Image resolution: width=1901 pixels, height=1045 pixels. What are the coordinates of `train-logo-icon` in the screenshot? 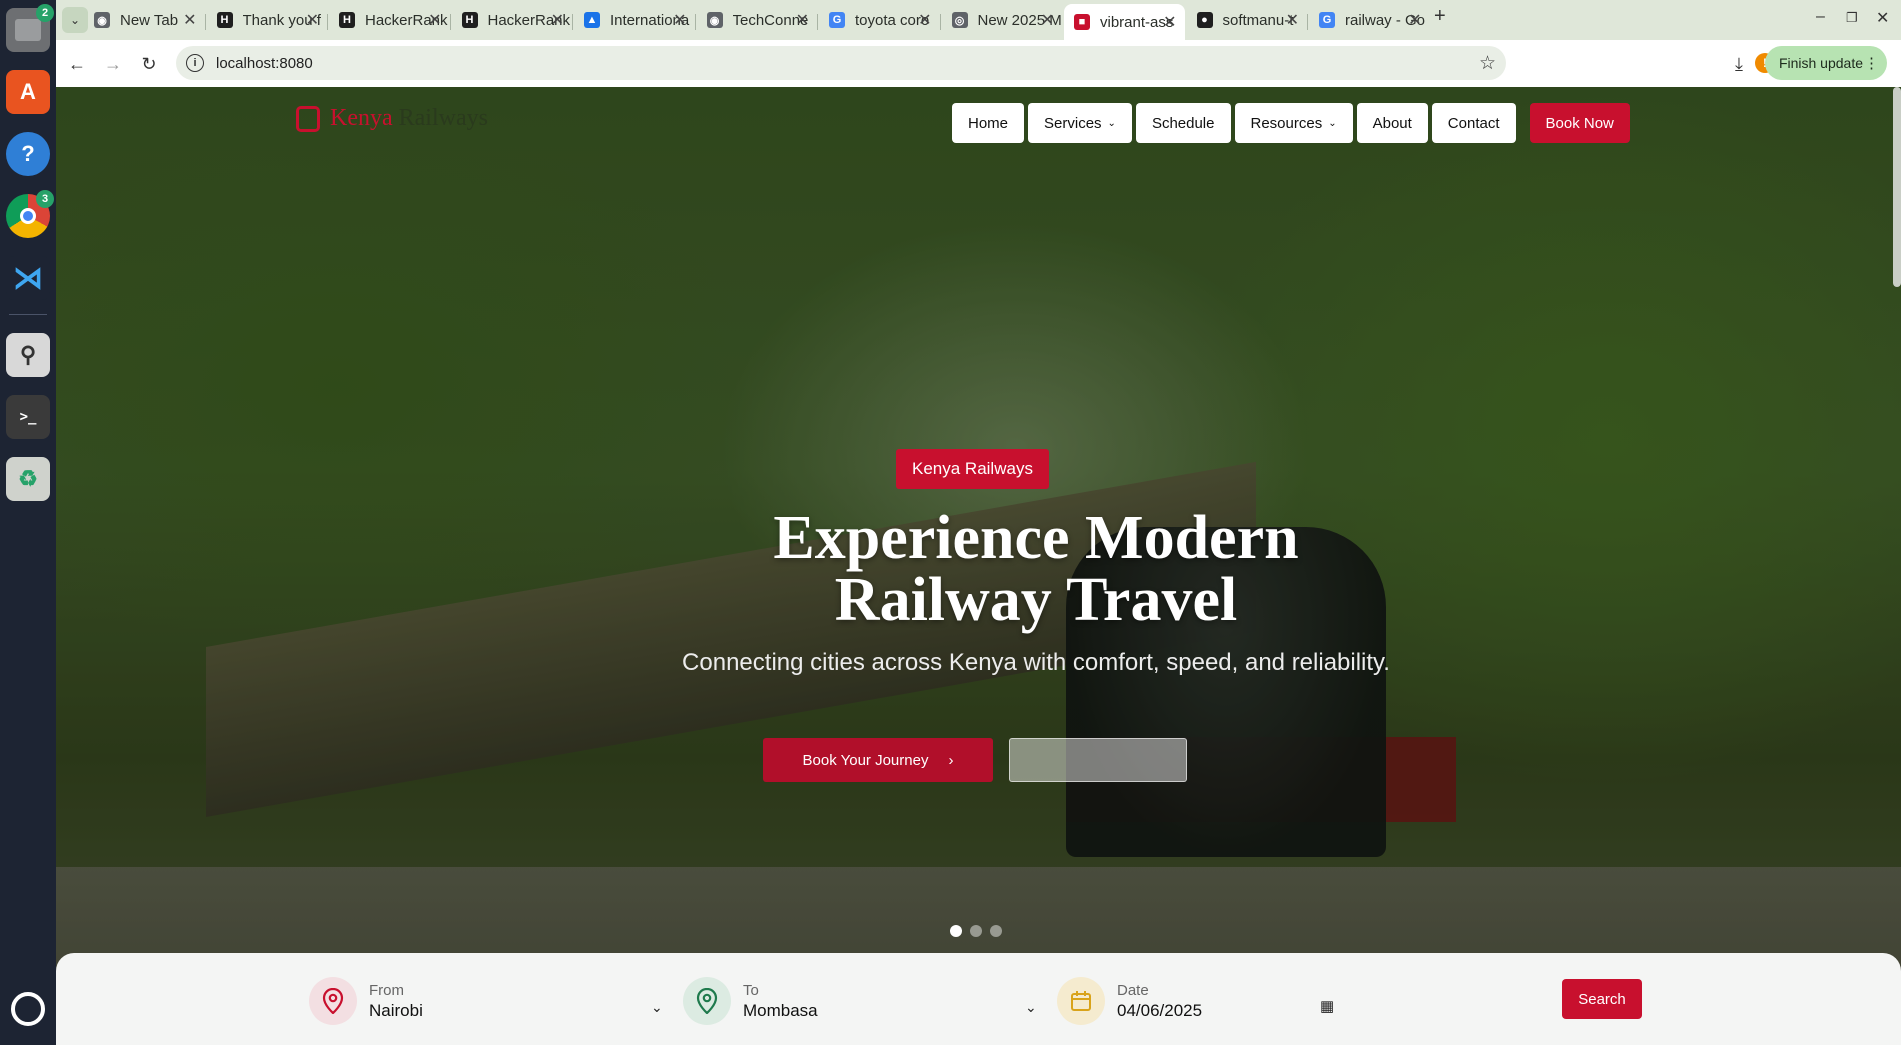 It's located at (308, 118).